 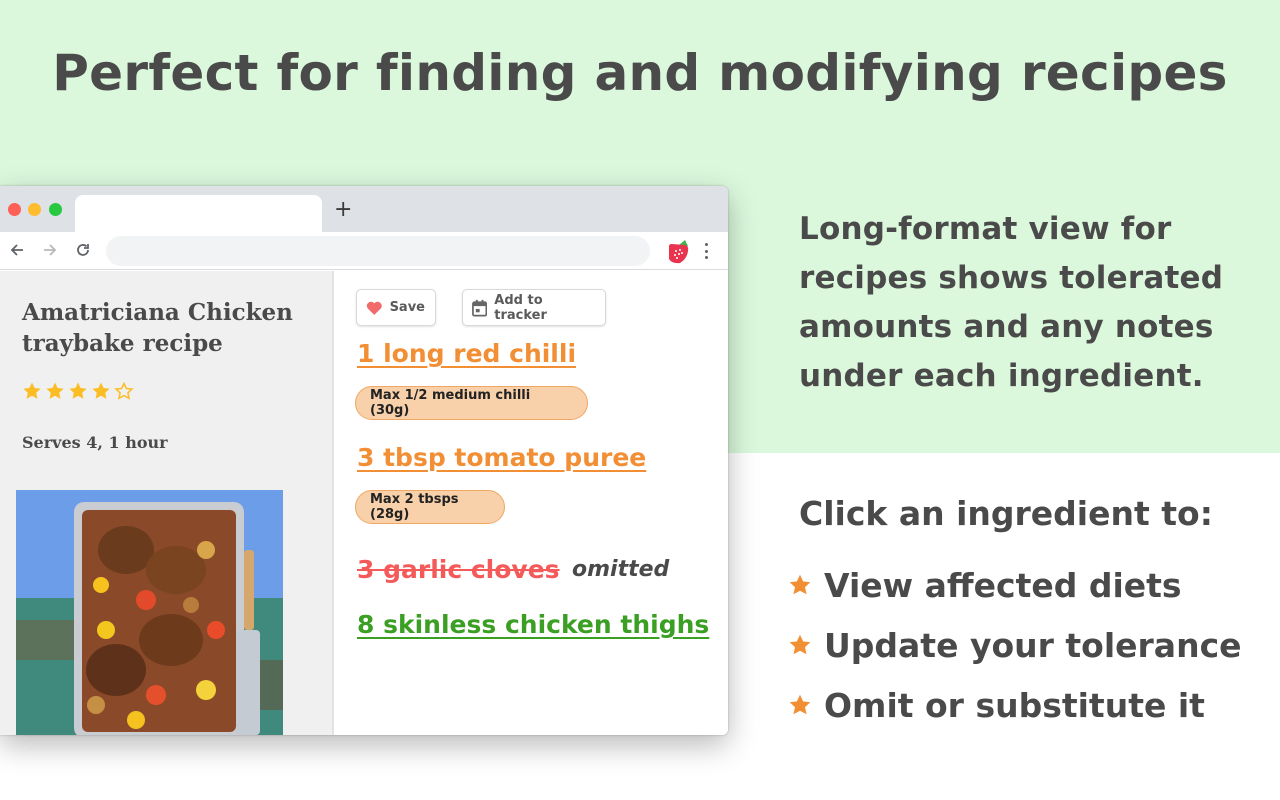 I want to click on save-button: Save, so click(x=396, y=307).